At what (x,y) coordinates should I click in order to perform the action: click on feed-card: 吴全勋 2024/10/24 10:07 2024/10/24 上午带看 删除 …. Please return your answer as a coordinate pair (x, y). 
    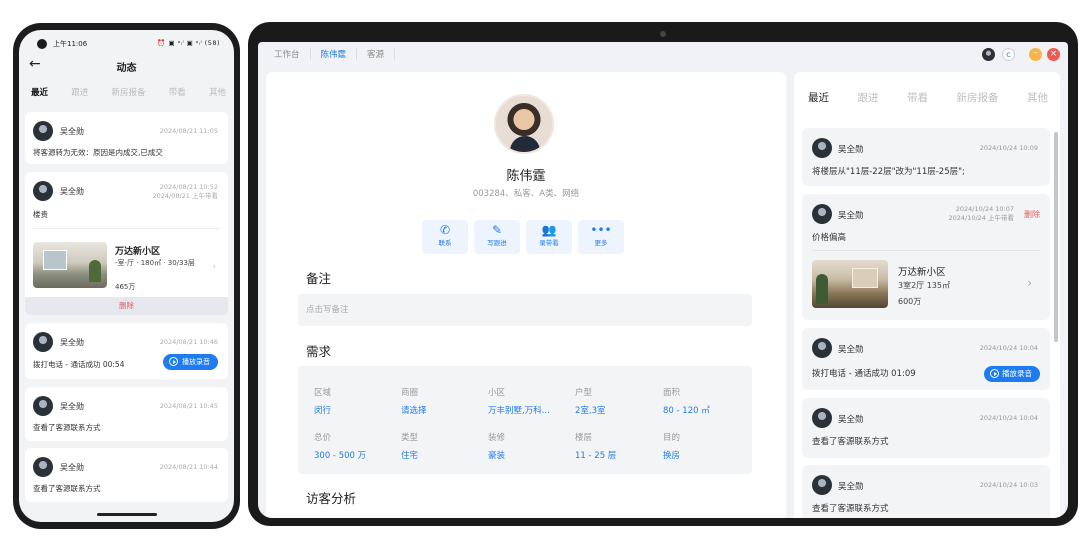
    Looking at the image, I should click on (926, 257).